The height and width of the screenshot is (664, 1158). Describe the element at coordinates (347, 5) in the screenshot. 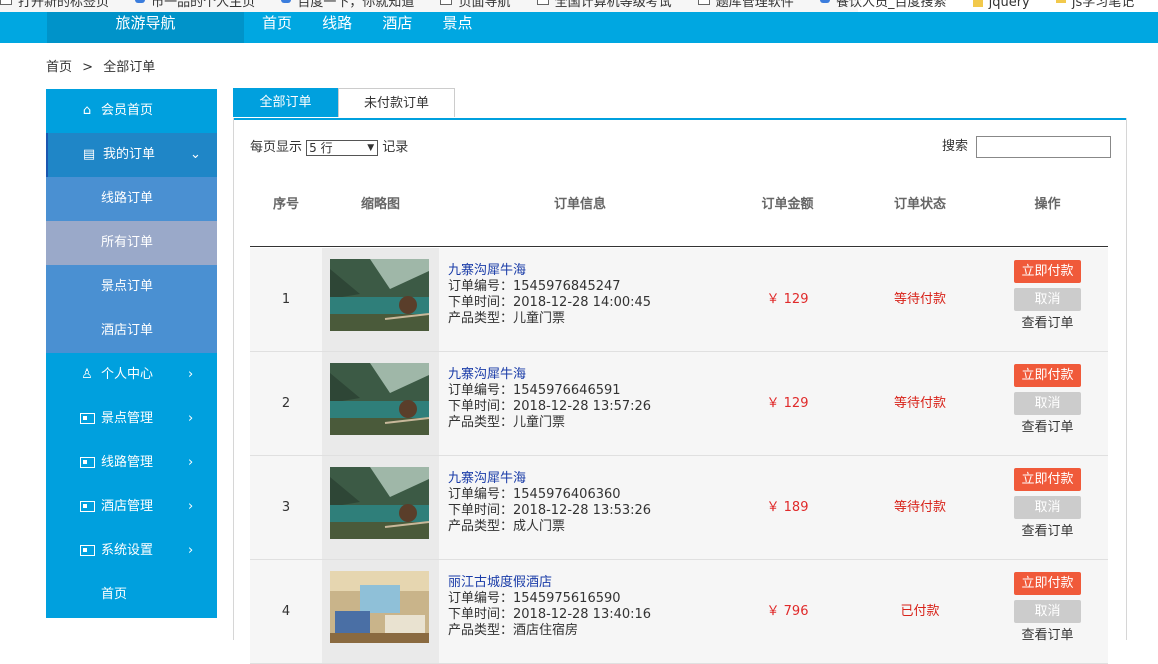

I see `bookmark-item: 百度一下，你就知道` at that location.